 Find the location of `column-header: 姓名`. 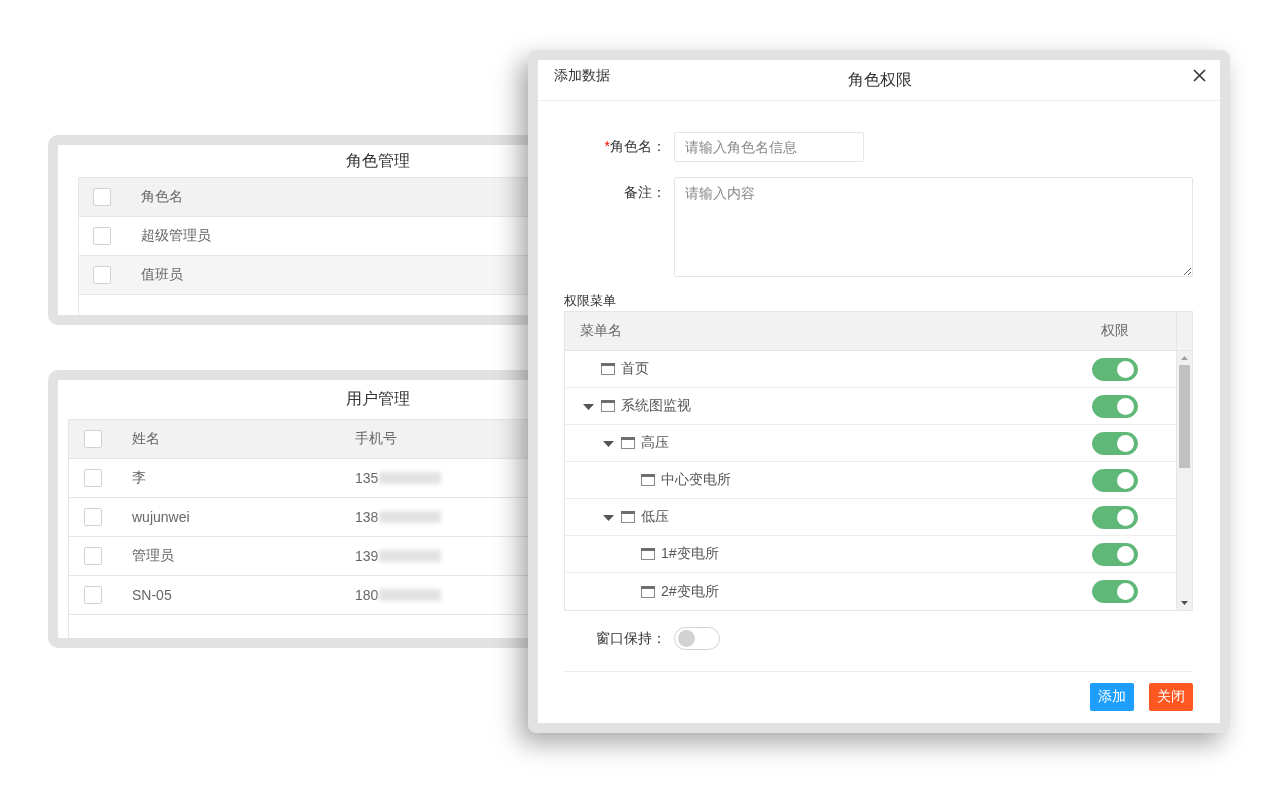

column-header: 姓名 is located at coordinates (146, 439).